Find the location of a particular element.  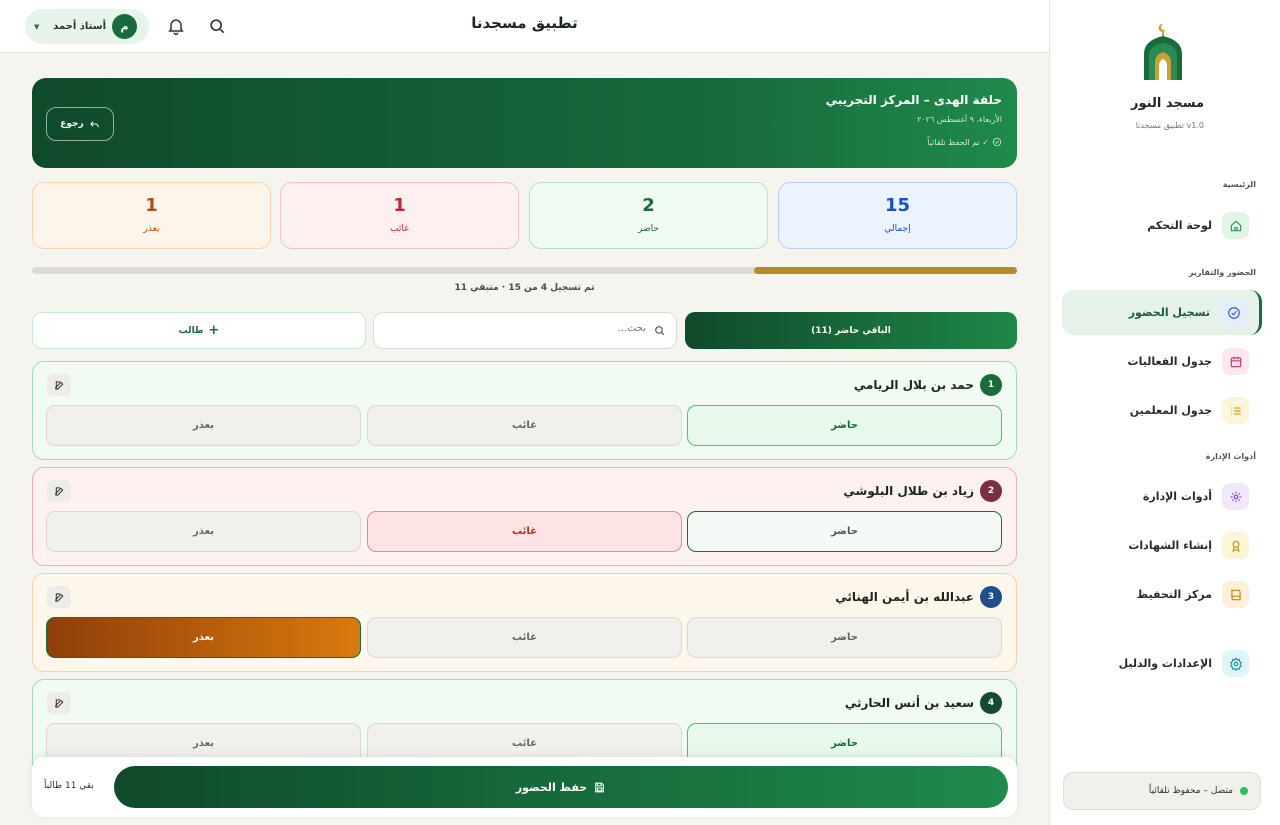

sidebar-item-certificates: إنشاء الشهادات is located at coordinates (1162, 545).